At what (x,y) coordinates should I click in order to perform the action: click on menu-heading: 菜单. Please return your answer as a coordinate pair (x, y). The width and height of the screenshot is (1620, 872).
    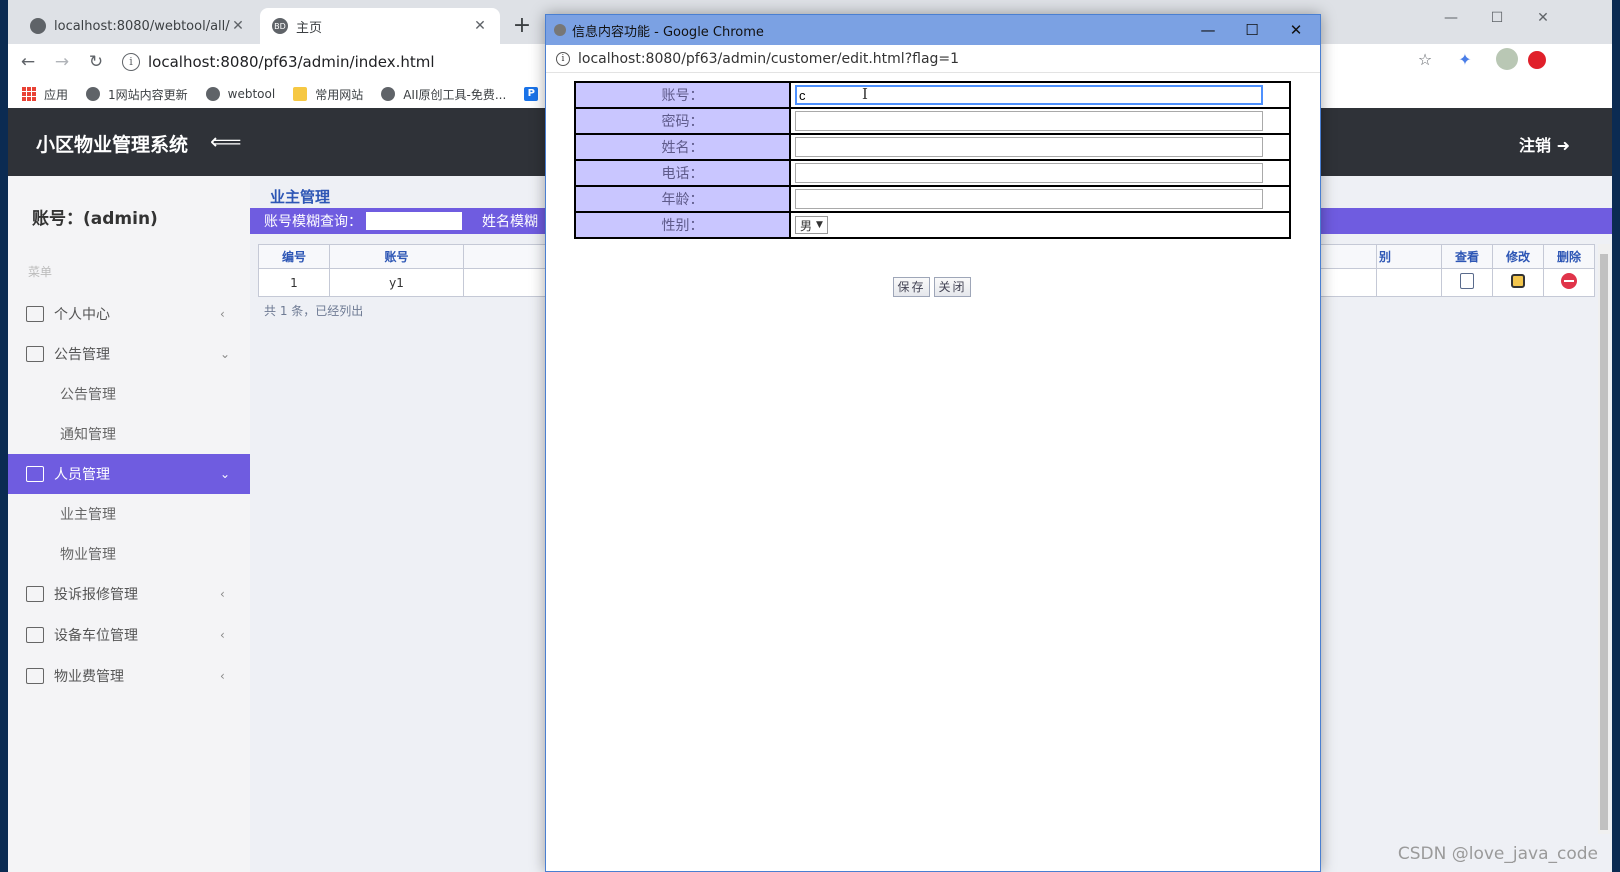
    Looking at the image, I should click on (40, 272).